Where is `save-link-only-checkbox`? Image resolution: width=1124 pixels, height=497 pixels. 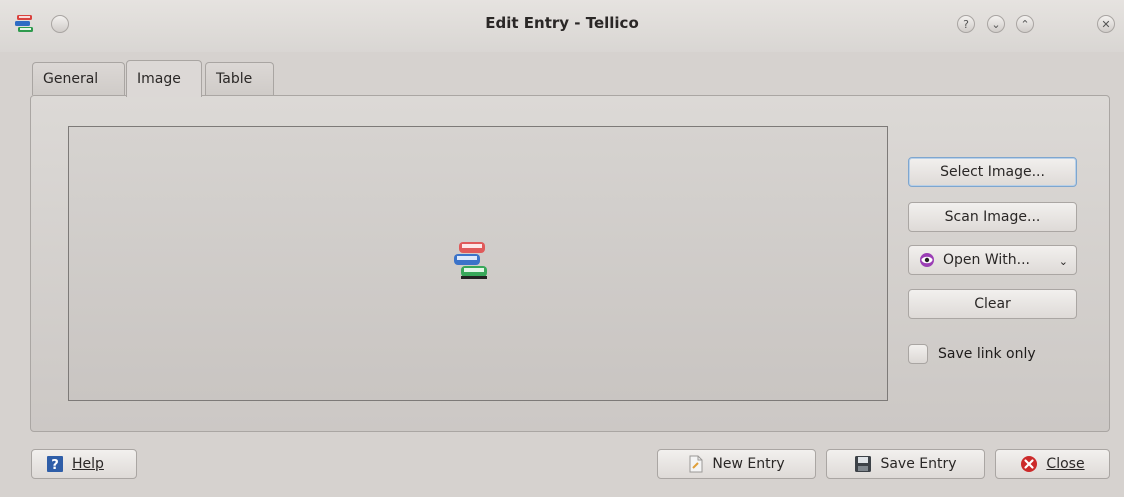 save-link-only-checkbox is located at coordinates (918, 354).